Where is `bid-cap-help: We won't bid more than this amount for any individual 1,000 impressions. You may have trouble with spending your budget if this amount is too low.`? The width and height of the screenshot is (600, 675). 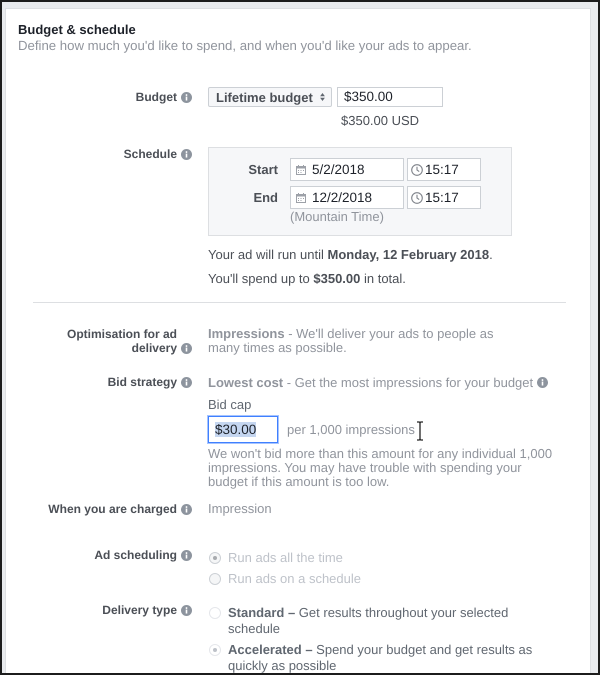
bid-cap-help: We won't bid more than this amount for any individual 1,000 impressions. You may have trouble with spending your budget if this amount is too low. is located at coordinates (381, 468).